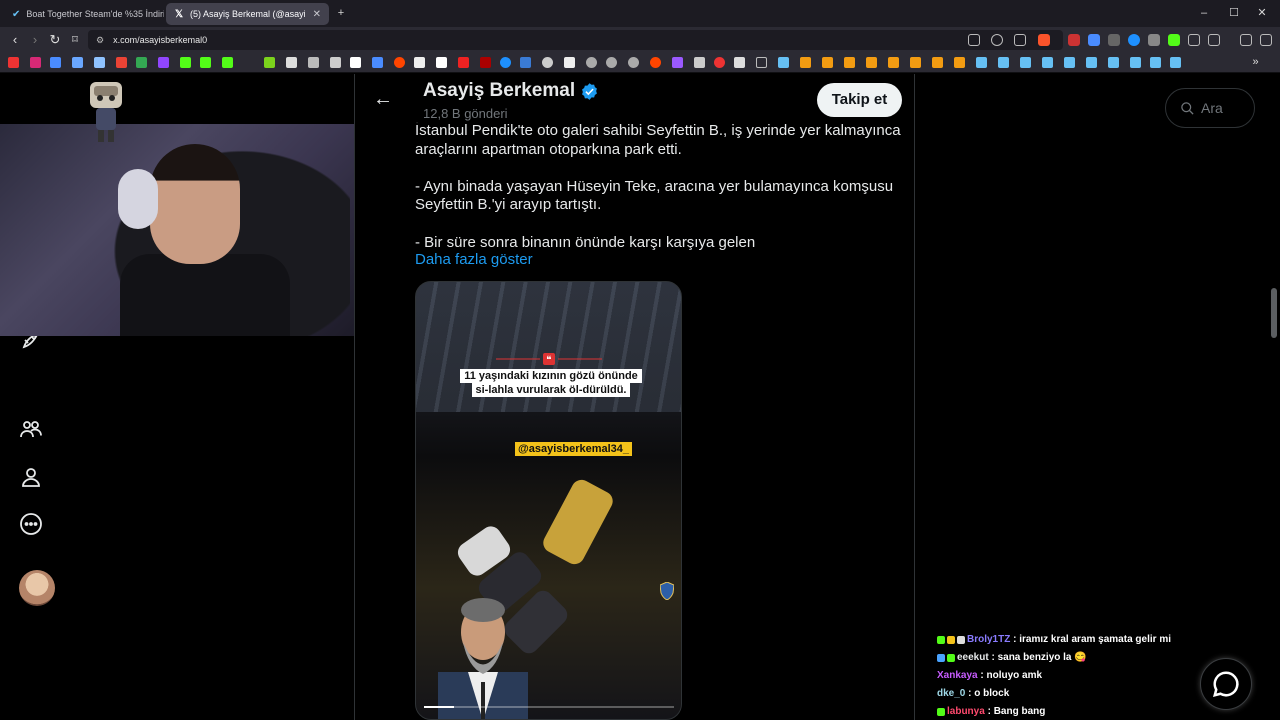  What do you see at coordinates (100, 40) in the screenshot?
I see `site-info-icon: ⚙` at bounding box center [100, 40].